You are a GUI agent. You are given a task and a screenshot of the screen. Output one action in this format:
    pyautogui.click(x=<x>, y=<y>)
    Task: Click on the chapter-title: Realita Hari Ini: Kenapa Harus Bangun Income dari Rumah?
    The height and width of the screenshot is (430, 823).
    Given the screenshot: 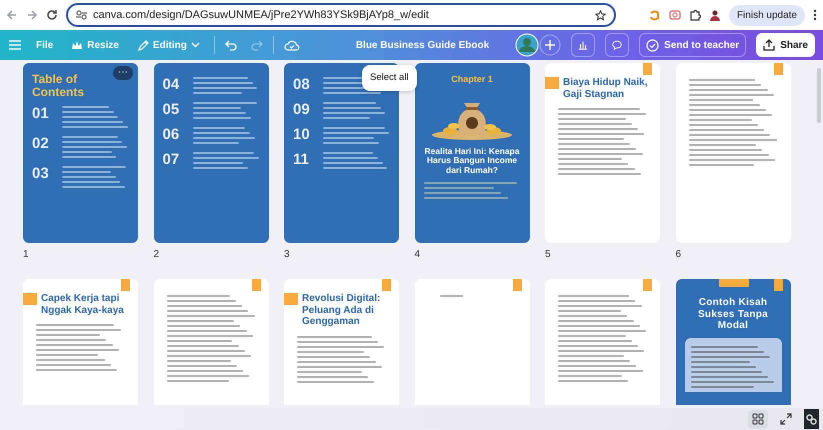 What is the action you would take?
    pyautogui.click(x=472, y=161)
    